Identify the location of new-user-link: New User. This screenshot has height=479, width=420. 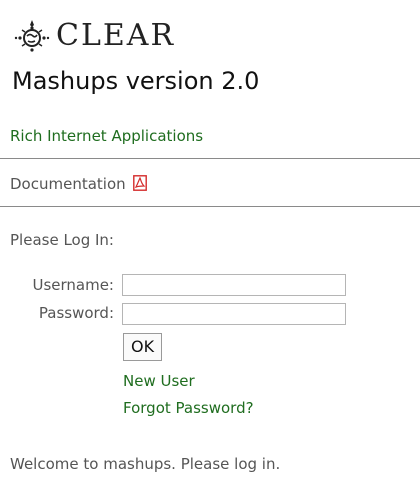
(159, 381).